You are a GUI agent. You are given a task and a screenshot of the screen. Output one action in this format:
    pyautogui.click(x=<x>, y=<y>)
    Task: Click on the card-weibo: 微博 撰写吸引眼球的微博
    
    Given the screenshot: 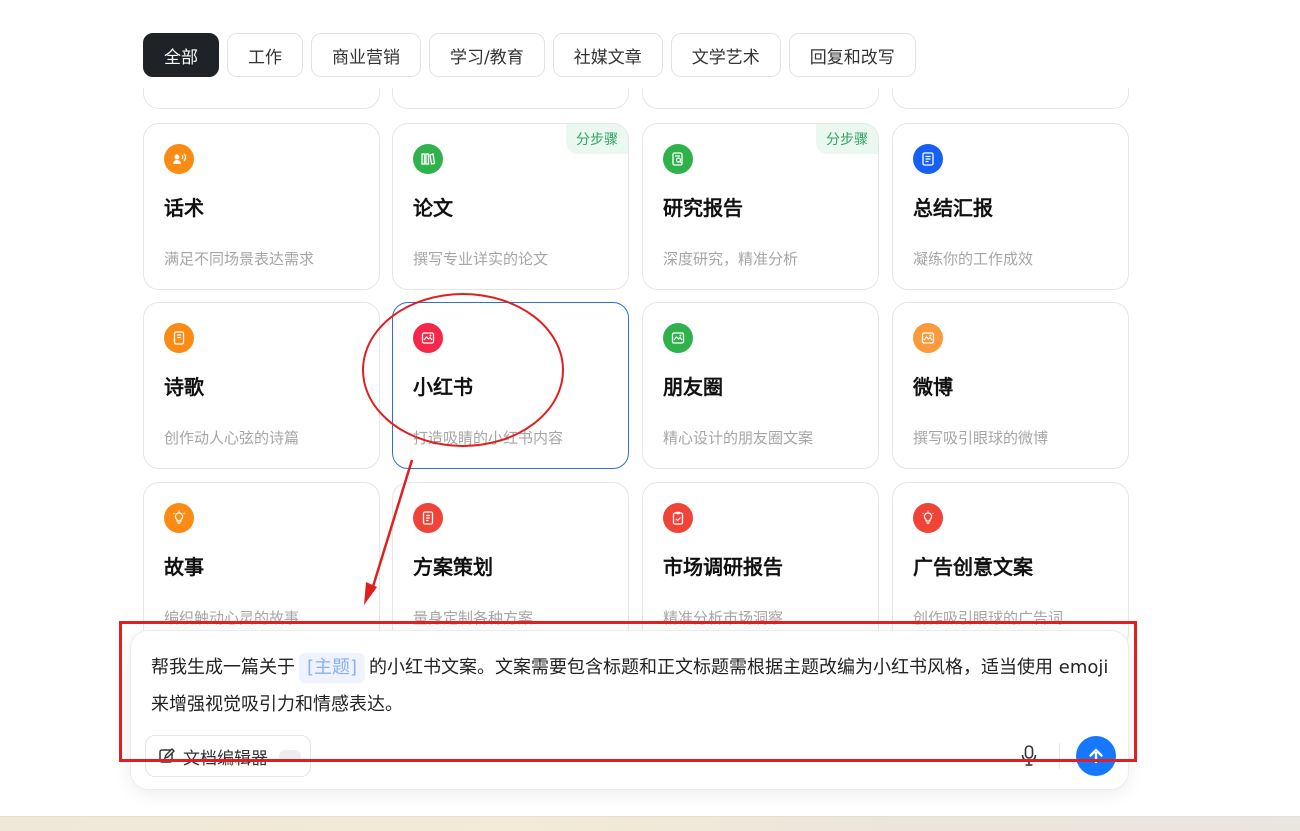 What is the action you would take?
    pyautogui.click(x=1010, y=385)
    